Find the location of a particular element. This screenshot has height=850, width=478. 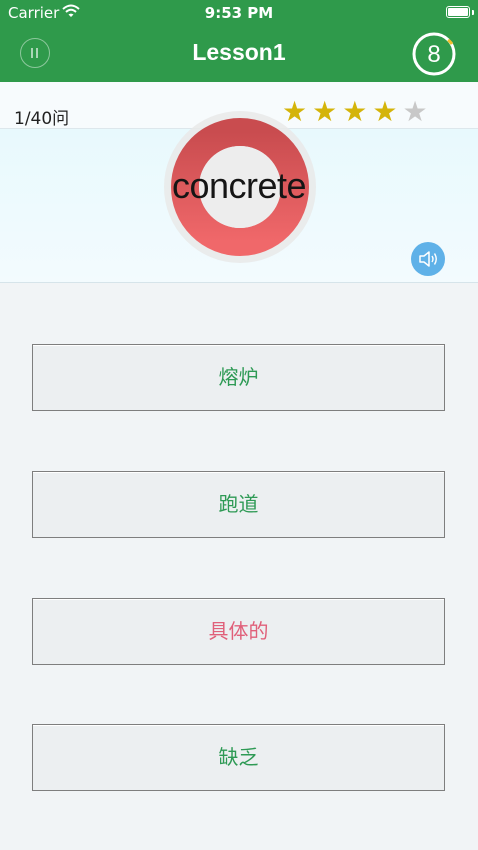

status-bar: Carrier 9:53 PM is located at coordinates (239, 13).